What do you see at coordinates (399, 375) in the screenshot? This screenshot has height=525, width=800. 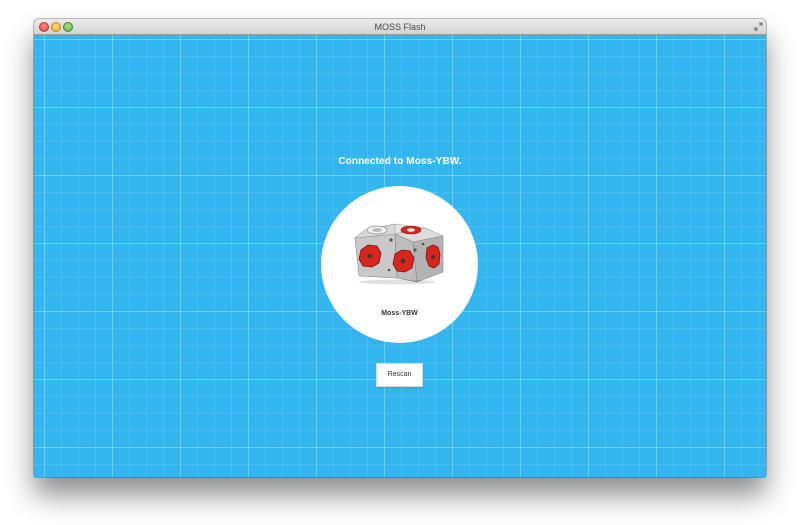 I see `rescan-button: Rescan` at bounding box center [399, 375].